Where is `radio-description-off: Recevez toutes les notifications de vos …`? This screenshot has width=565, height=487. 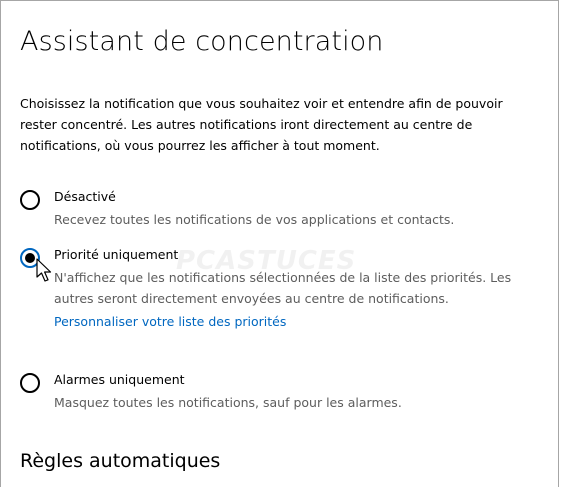
radio-description-off: Recevez toutes les notifications de vos … is located at coordinates (254, 219).